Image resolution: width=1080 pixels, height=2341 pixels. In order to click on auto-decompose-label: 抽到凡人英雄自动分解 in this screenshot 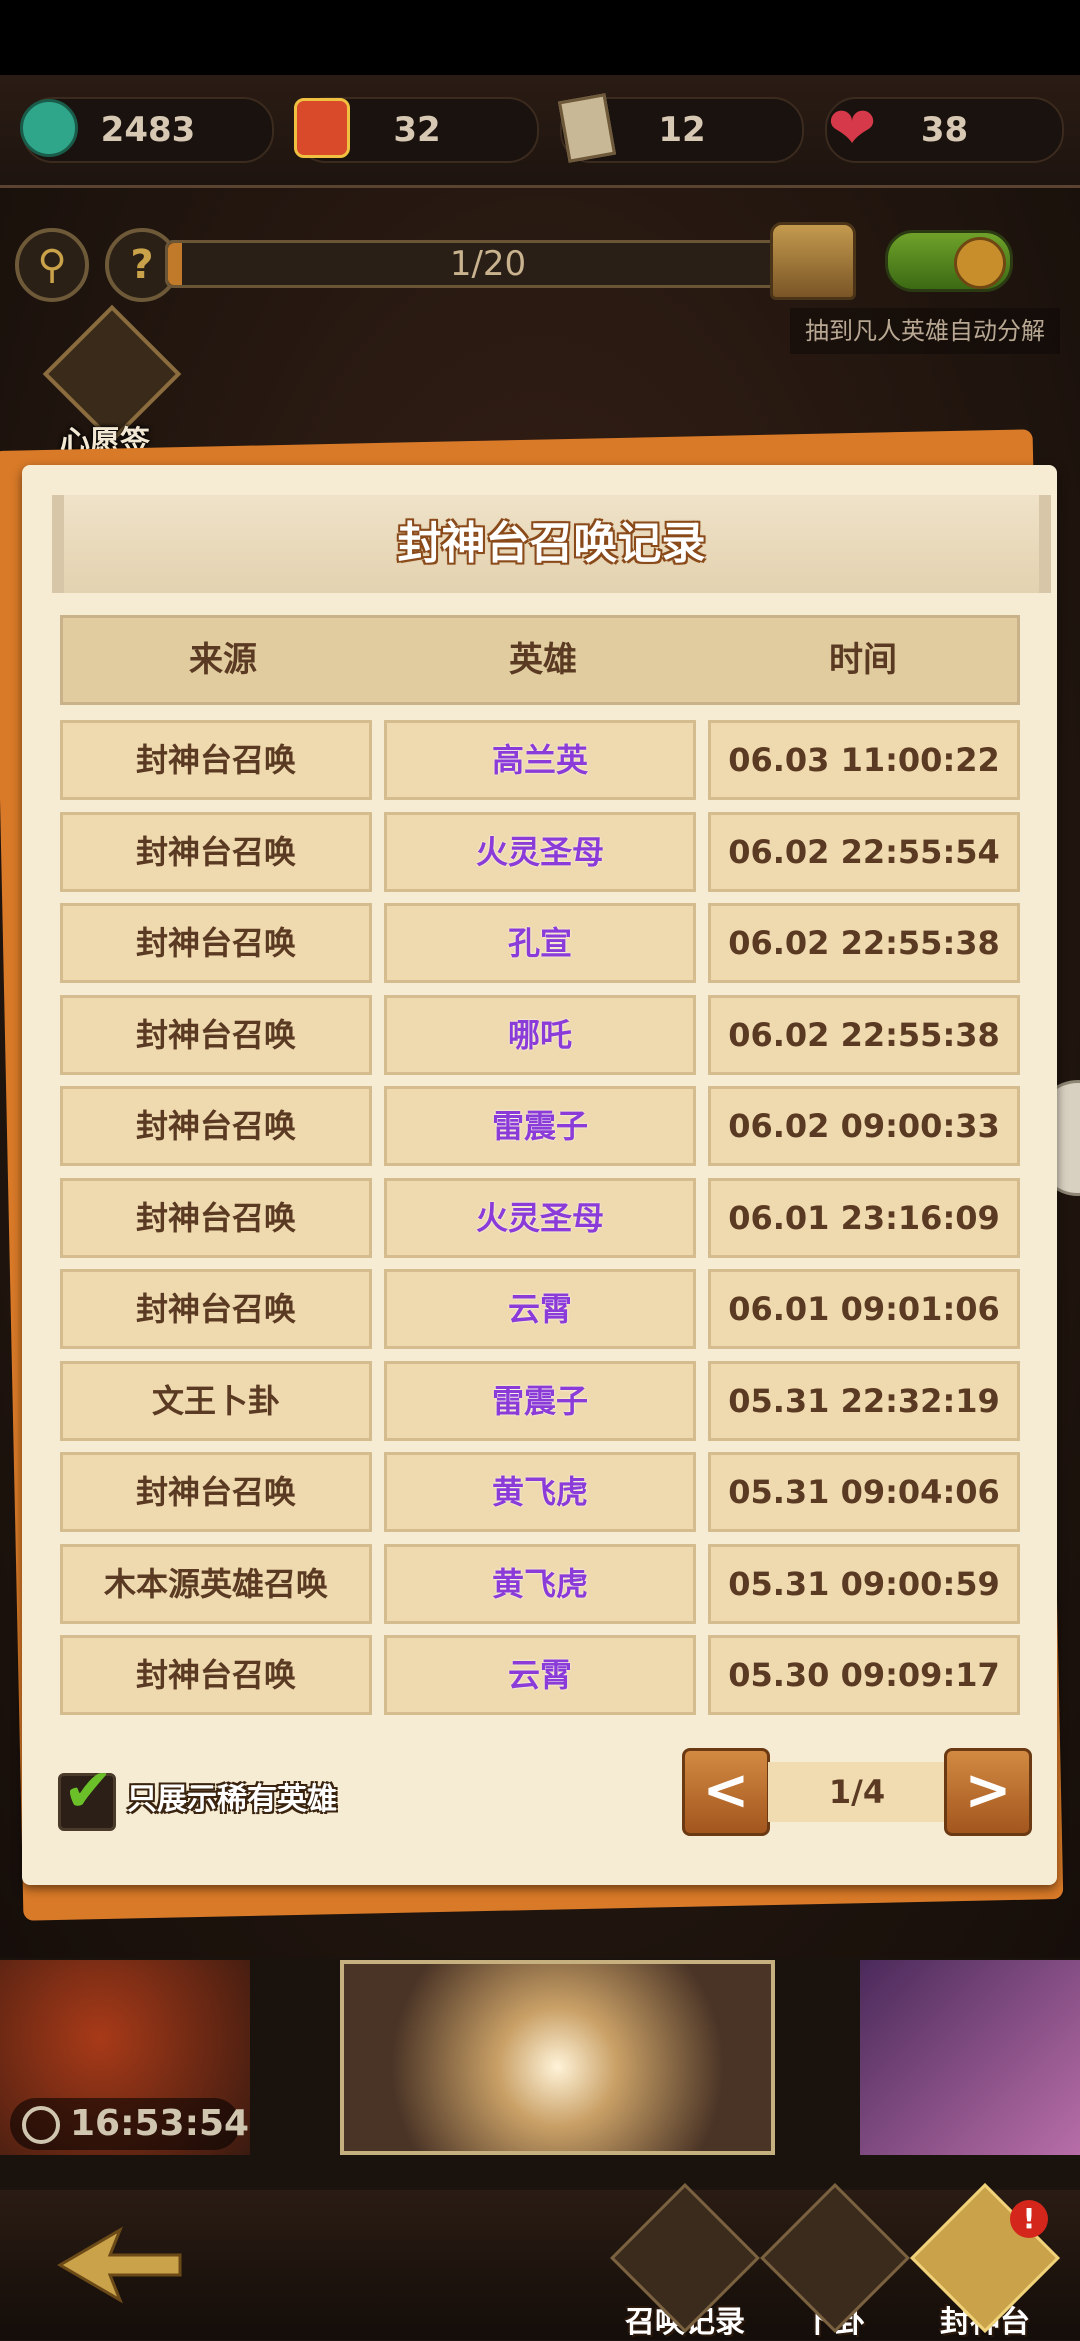, I will do `click(925, 331)`.